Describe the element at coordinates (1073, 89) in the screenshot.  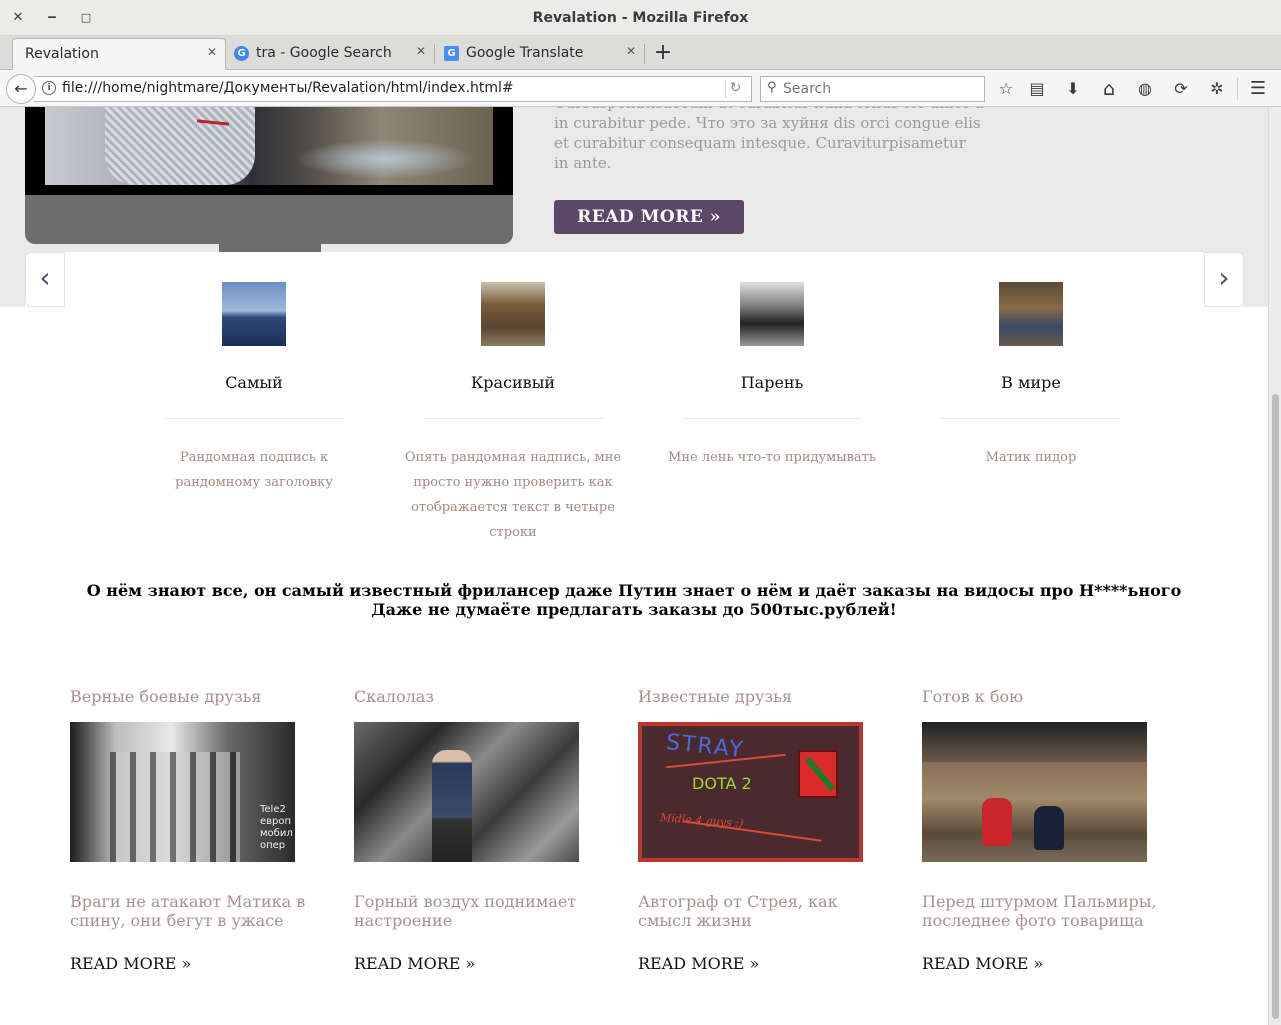
I see `download-icon: ⬇` at that location.